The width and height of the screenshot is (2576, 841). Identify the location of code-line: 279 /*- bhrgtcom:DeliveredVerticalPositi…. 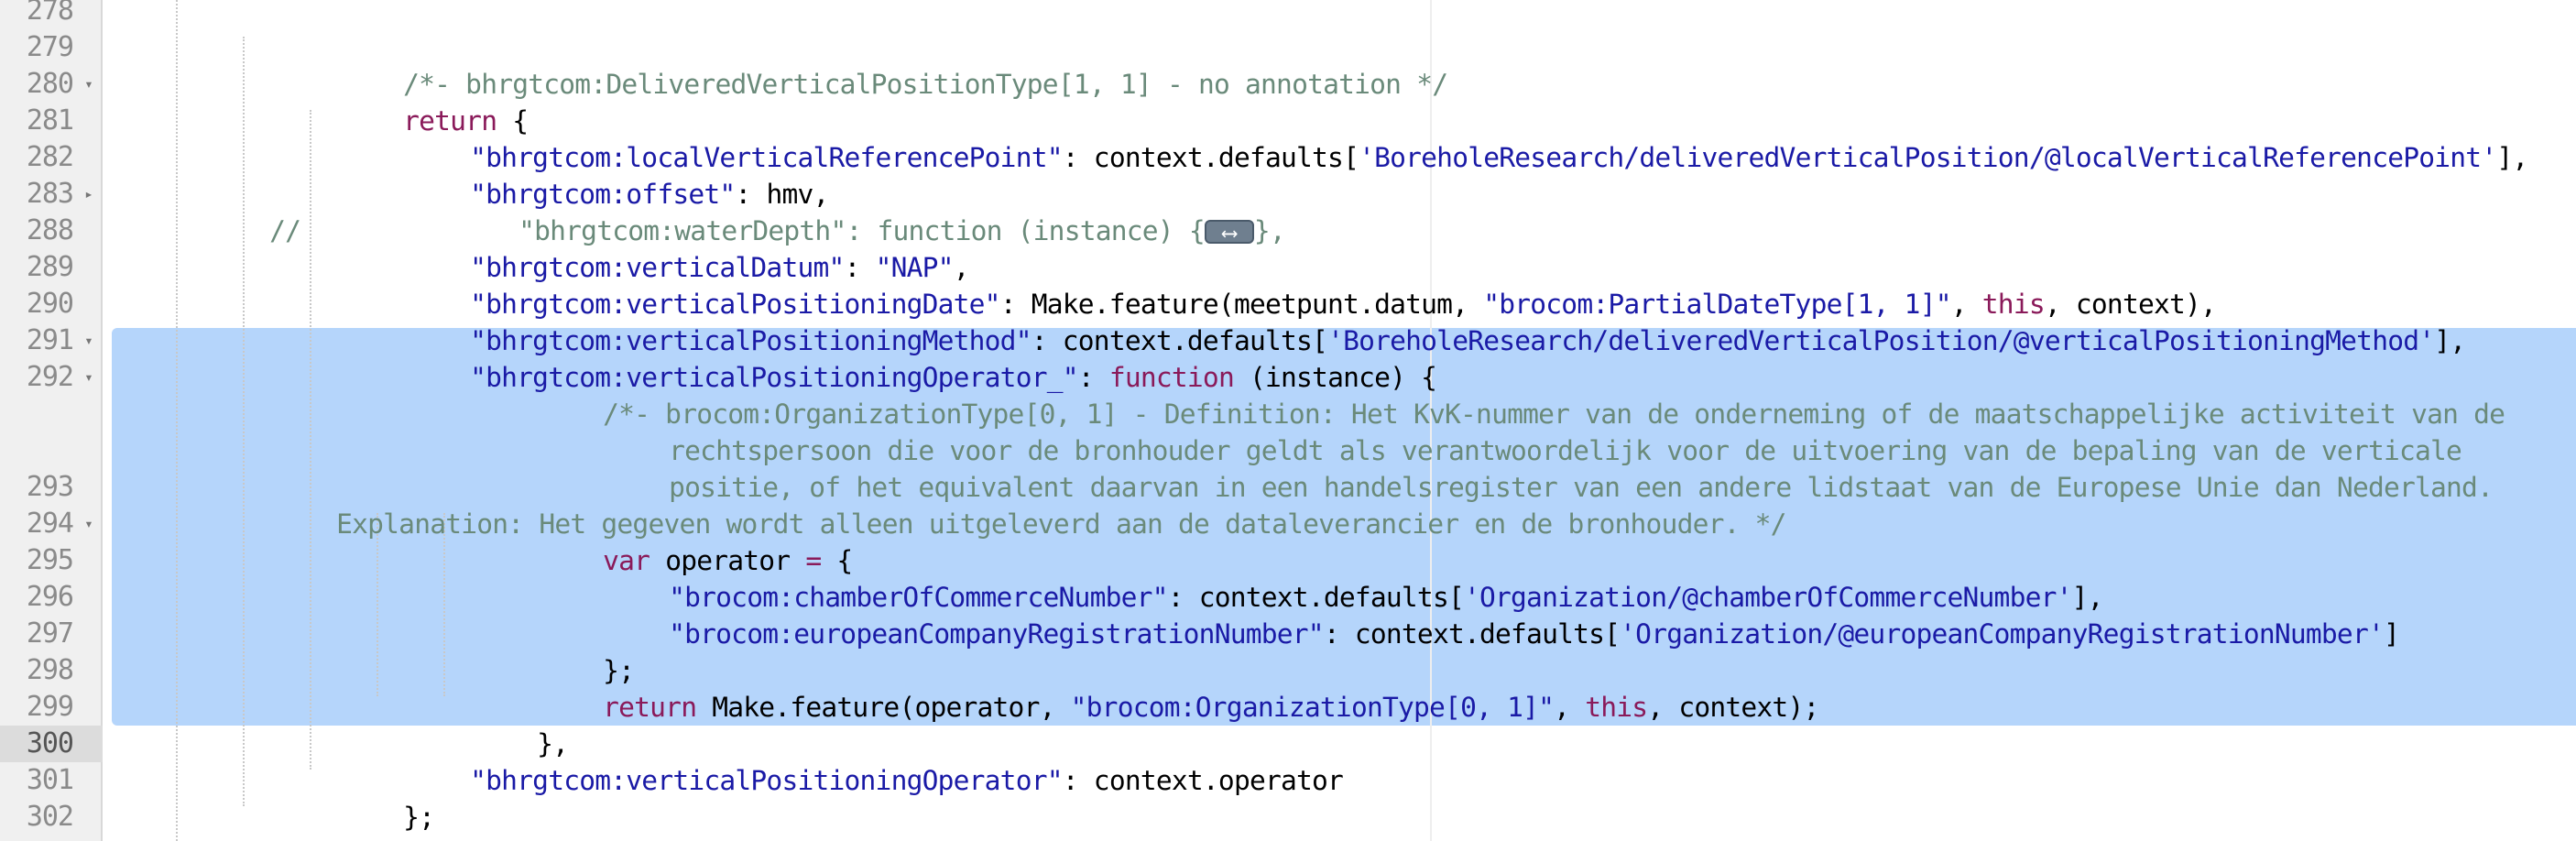
(1288, 64).